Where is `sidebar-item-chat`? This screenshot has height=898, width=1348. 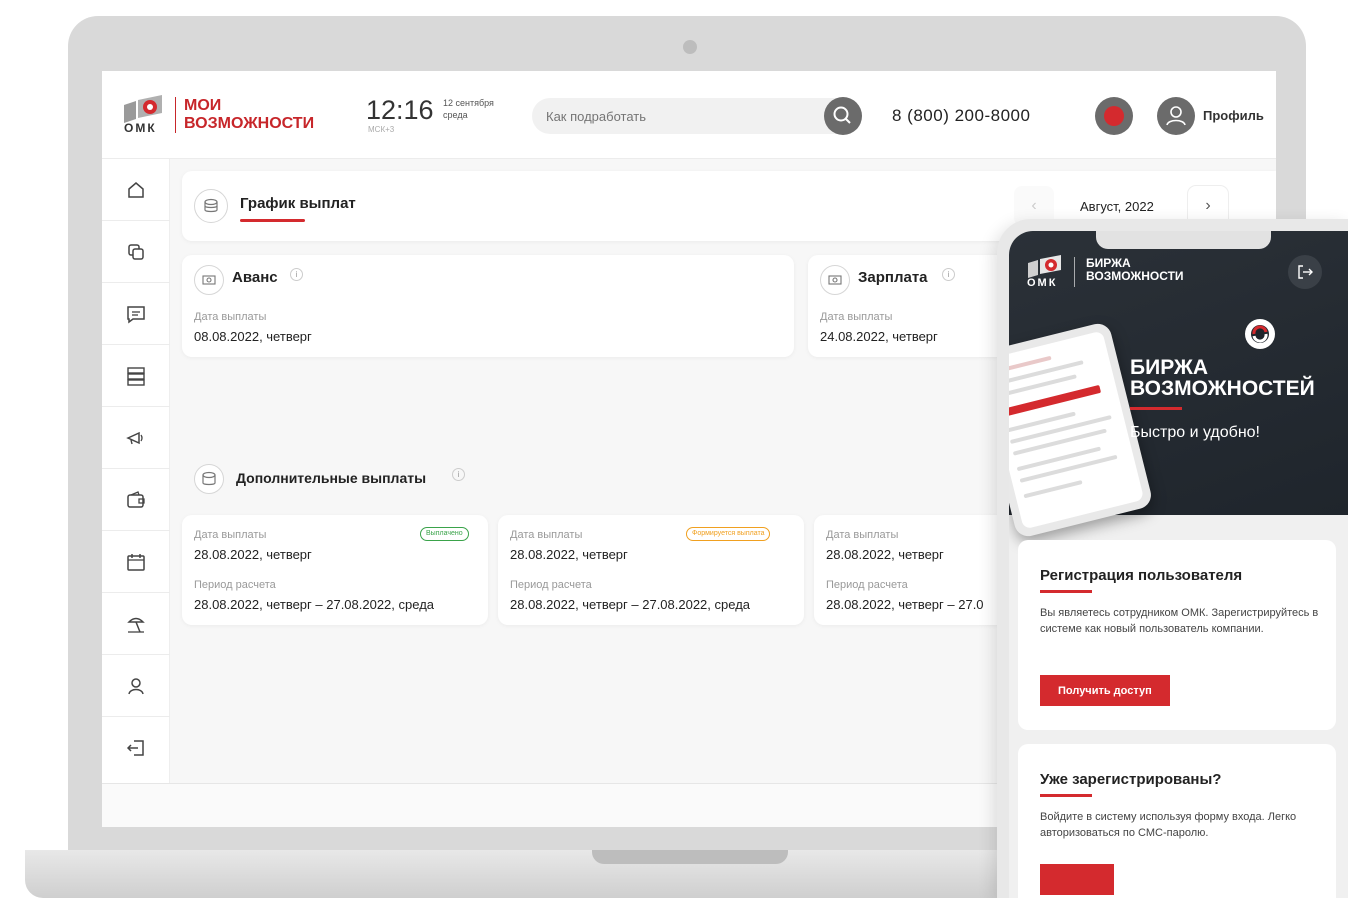
sidebar-item-chat is located at coordinates (136, 314).